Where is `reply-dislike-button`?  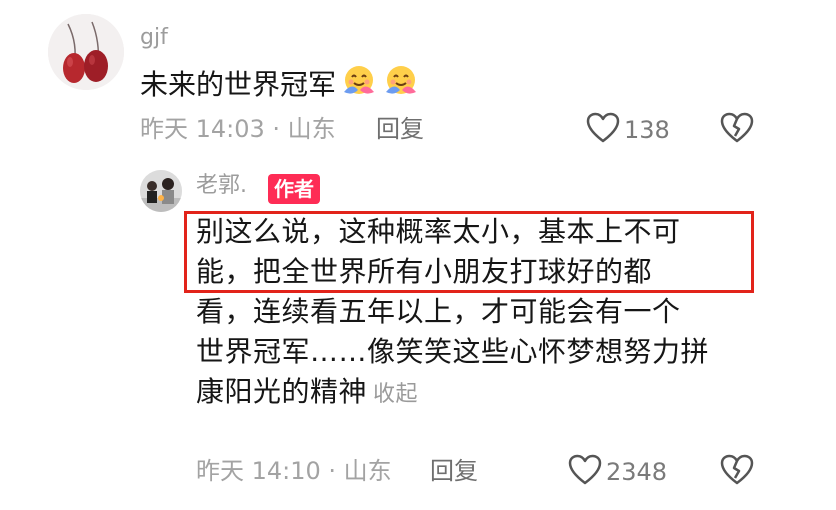 reply-dislike-button is located at coordinates (737, 472).